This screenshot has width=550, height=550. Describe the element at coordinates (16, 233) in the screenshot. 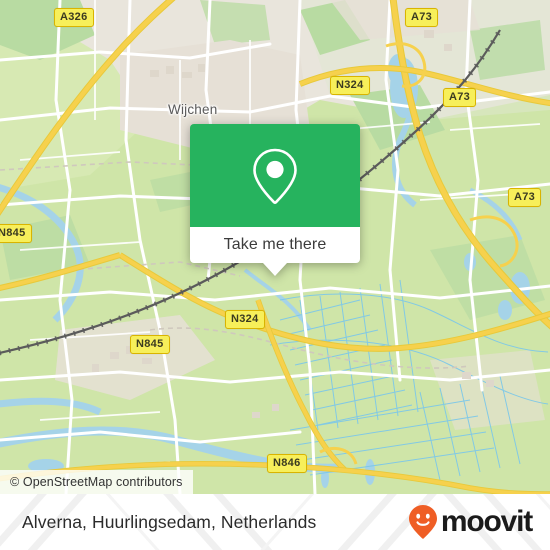

I see `road-shield-n845-west: N845` at that location.